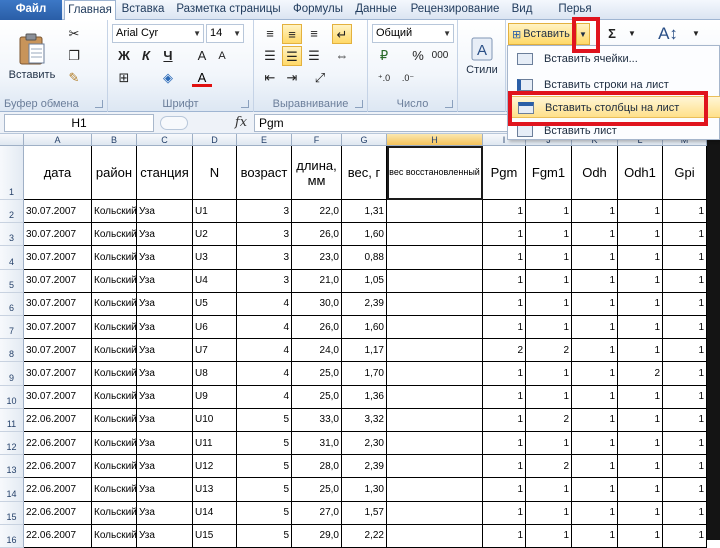  Describe the element at coordinates (222, 56) in the screenshot. I see `shrink-font-icon: A` at that location.